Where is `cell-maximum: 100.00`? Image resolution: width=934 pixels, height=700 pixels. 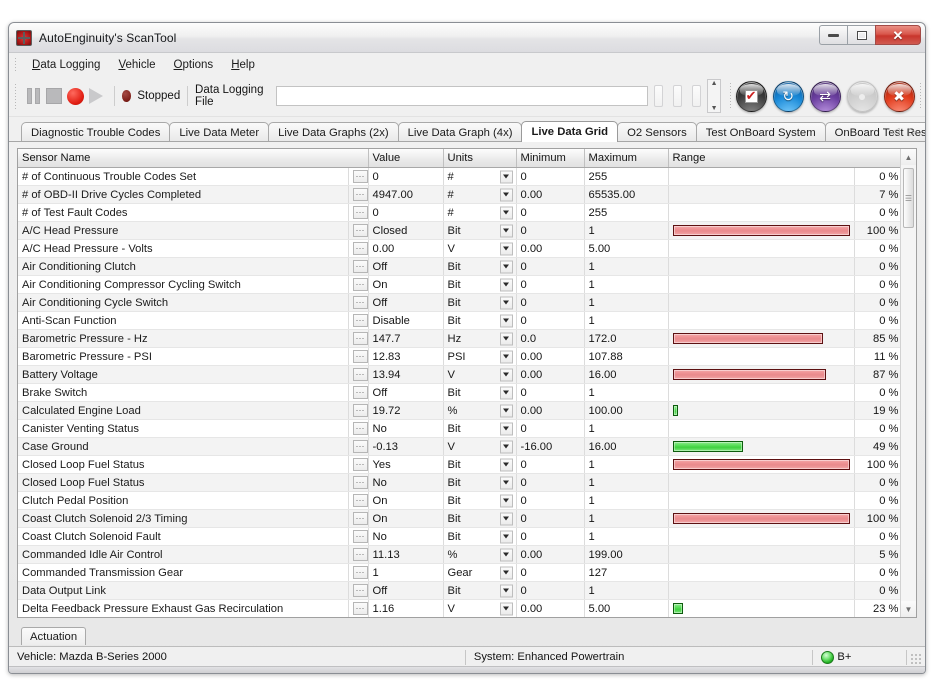 cell-maximum: 100.00 is located at coordinates (626, 410).